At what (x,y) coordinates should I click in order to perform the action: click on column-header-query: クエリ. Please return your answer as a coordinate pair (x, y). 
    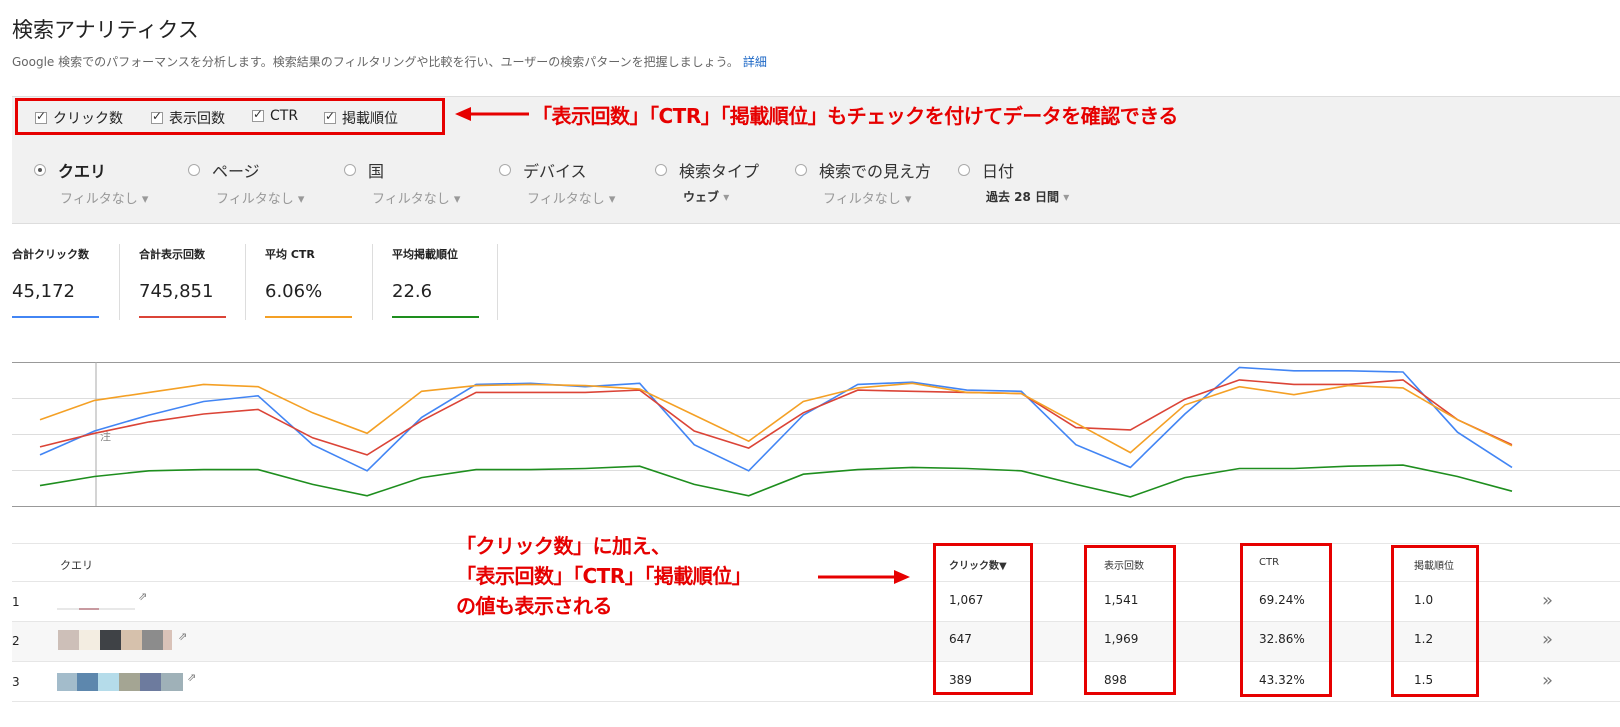
    Looking at the image, I should click on (76, 565).